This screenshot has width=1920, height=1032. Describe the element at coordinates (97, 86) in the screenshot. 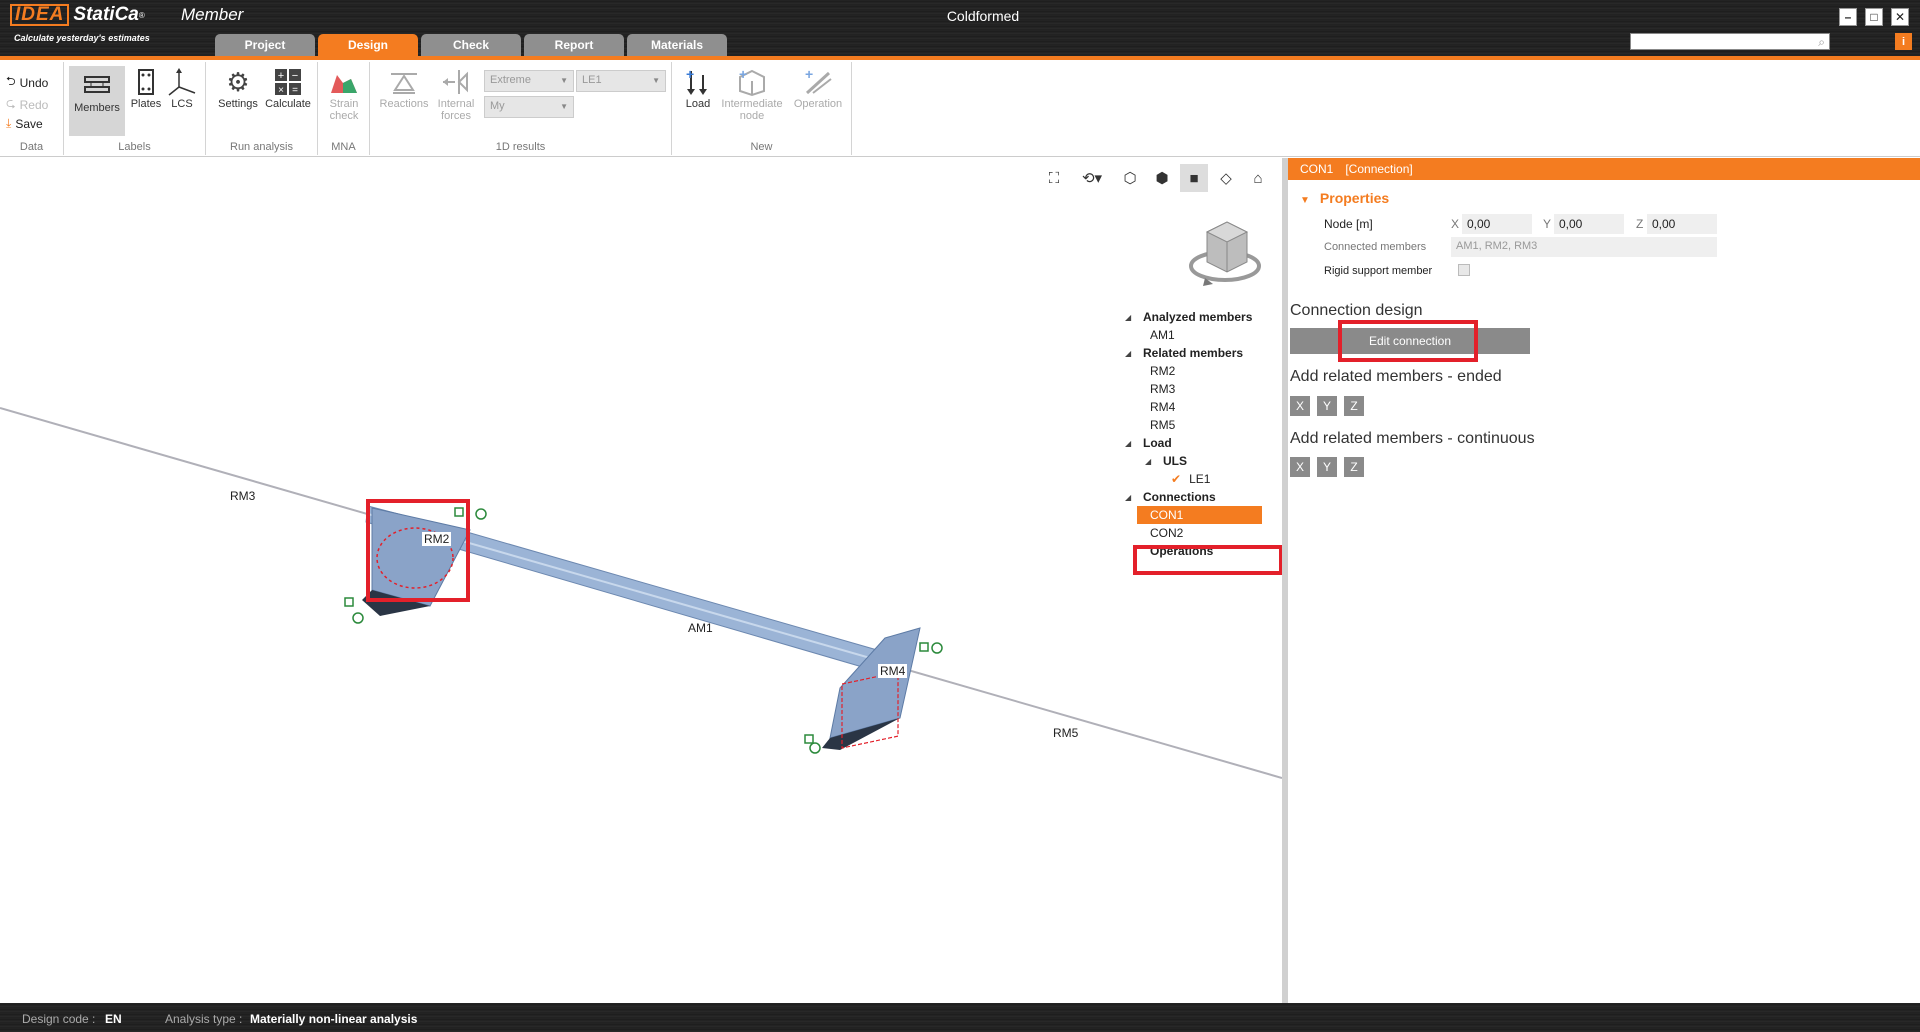

I see `members-icon` at that location.